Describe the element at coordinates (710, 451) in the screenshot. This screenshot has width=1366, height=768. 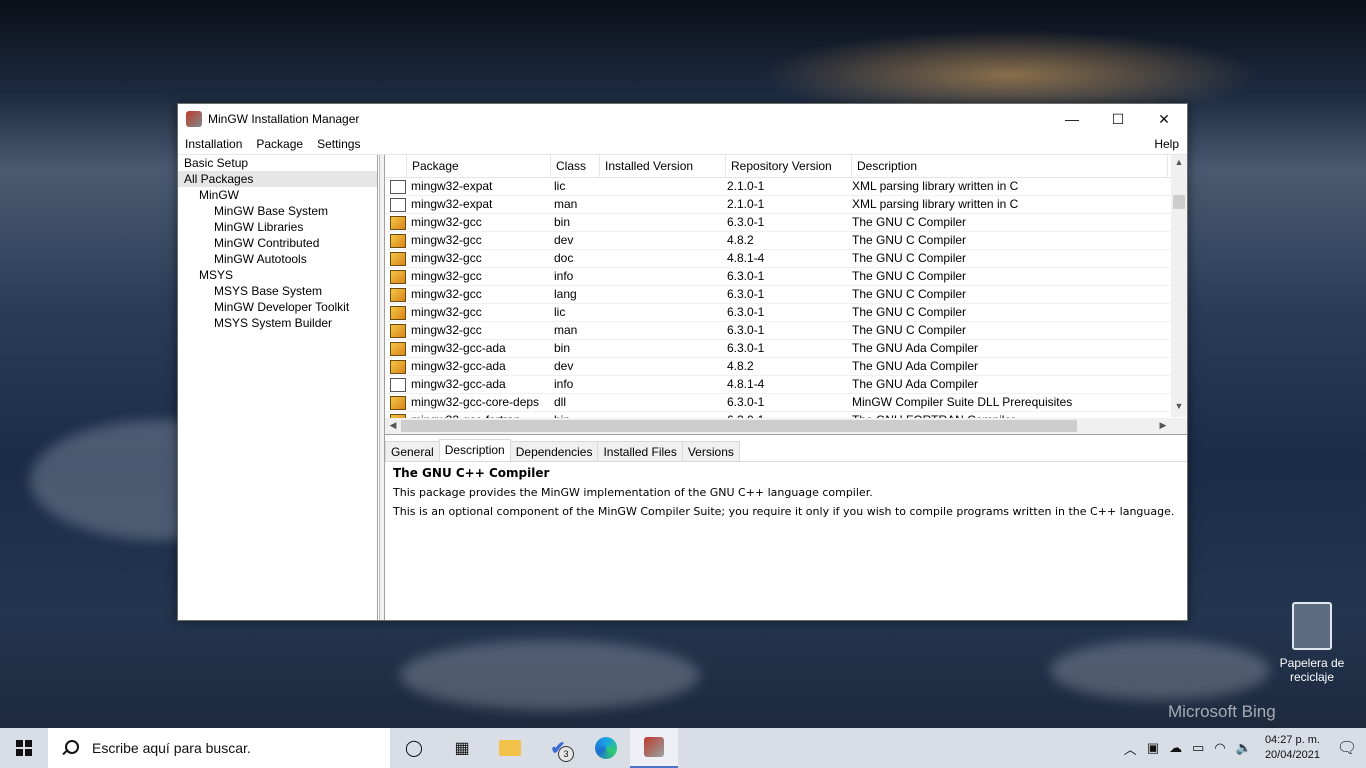
I see `tab-versions: Versions` at that location.